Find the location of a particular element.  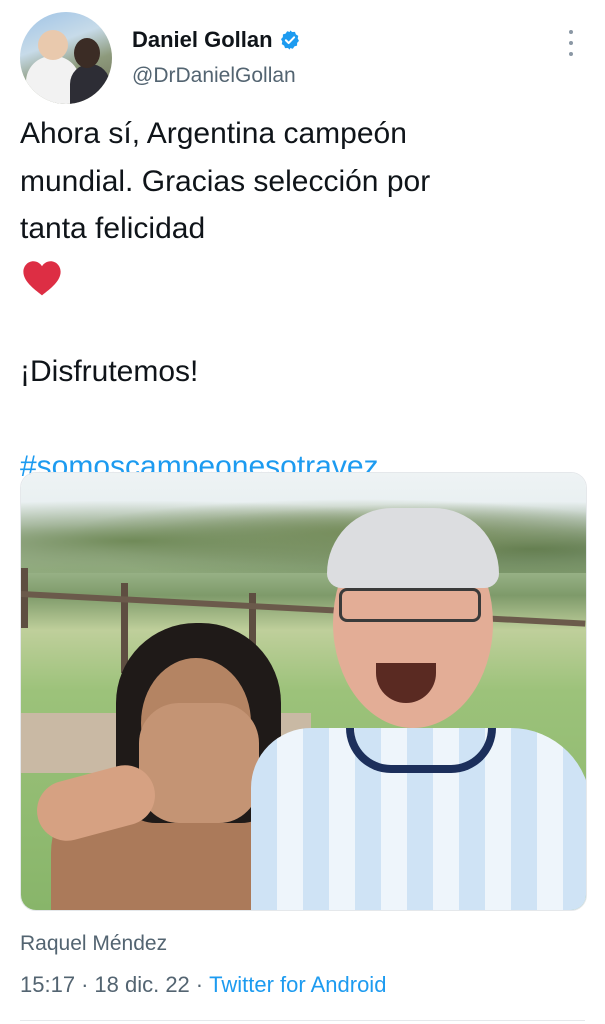

tweet-line: mundial. Gracias selección por is located at coordinates (302, 182).